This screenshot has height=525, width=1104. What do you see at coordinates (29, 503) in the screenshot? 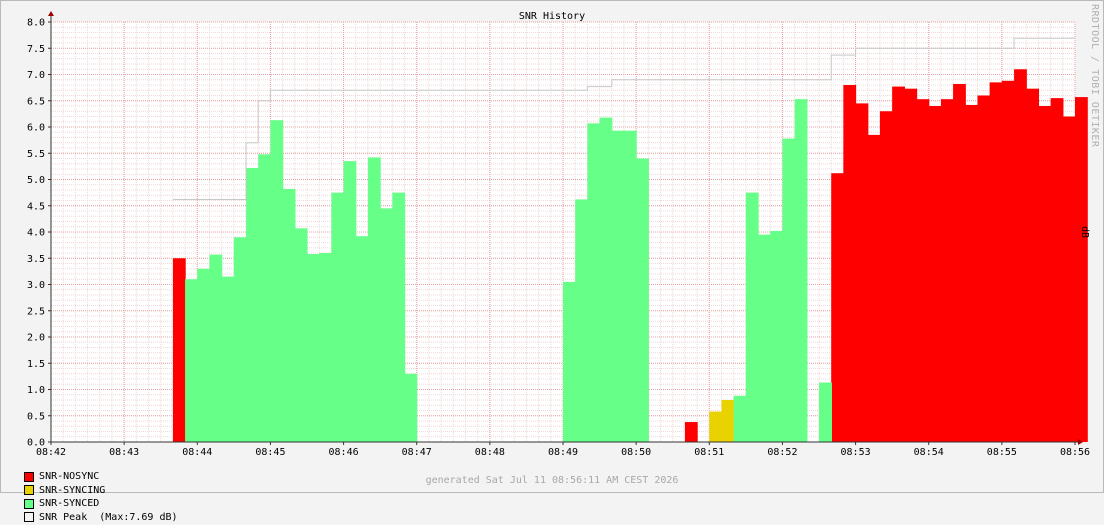
I see `legend-synced-swatch` at bounding box center [29, 503].